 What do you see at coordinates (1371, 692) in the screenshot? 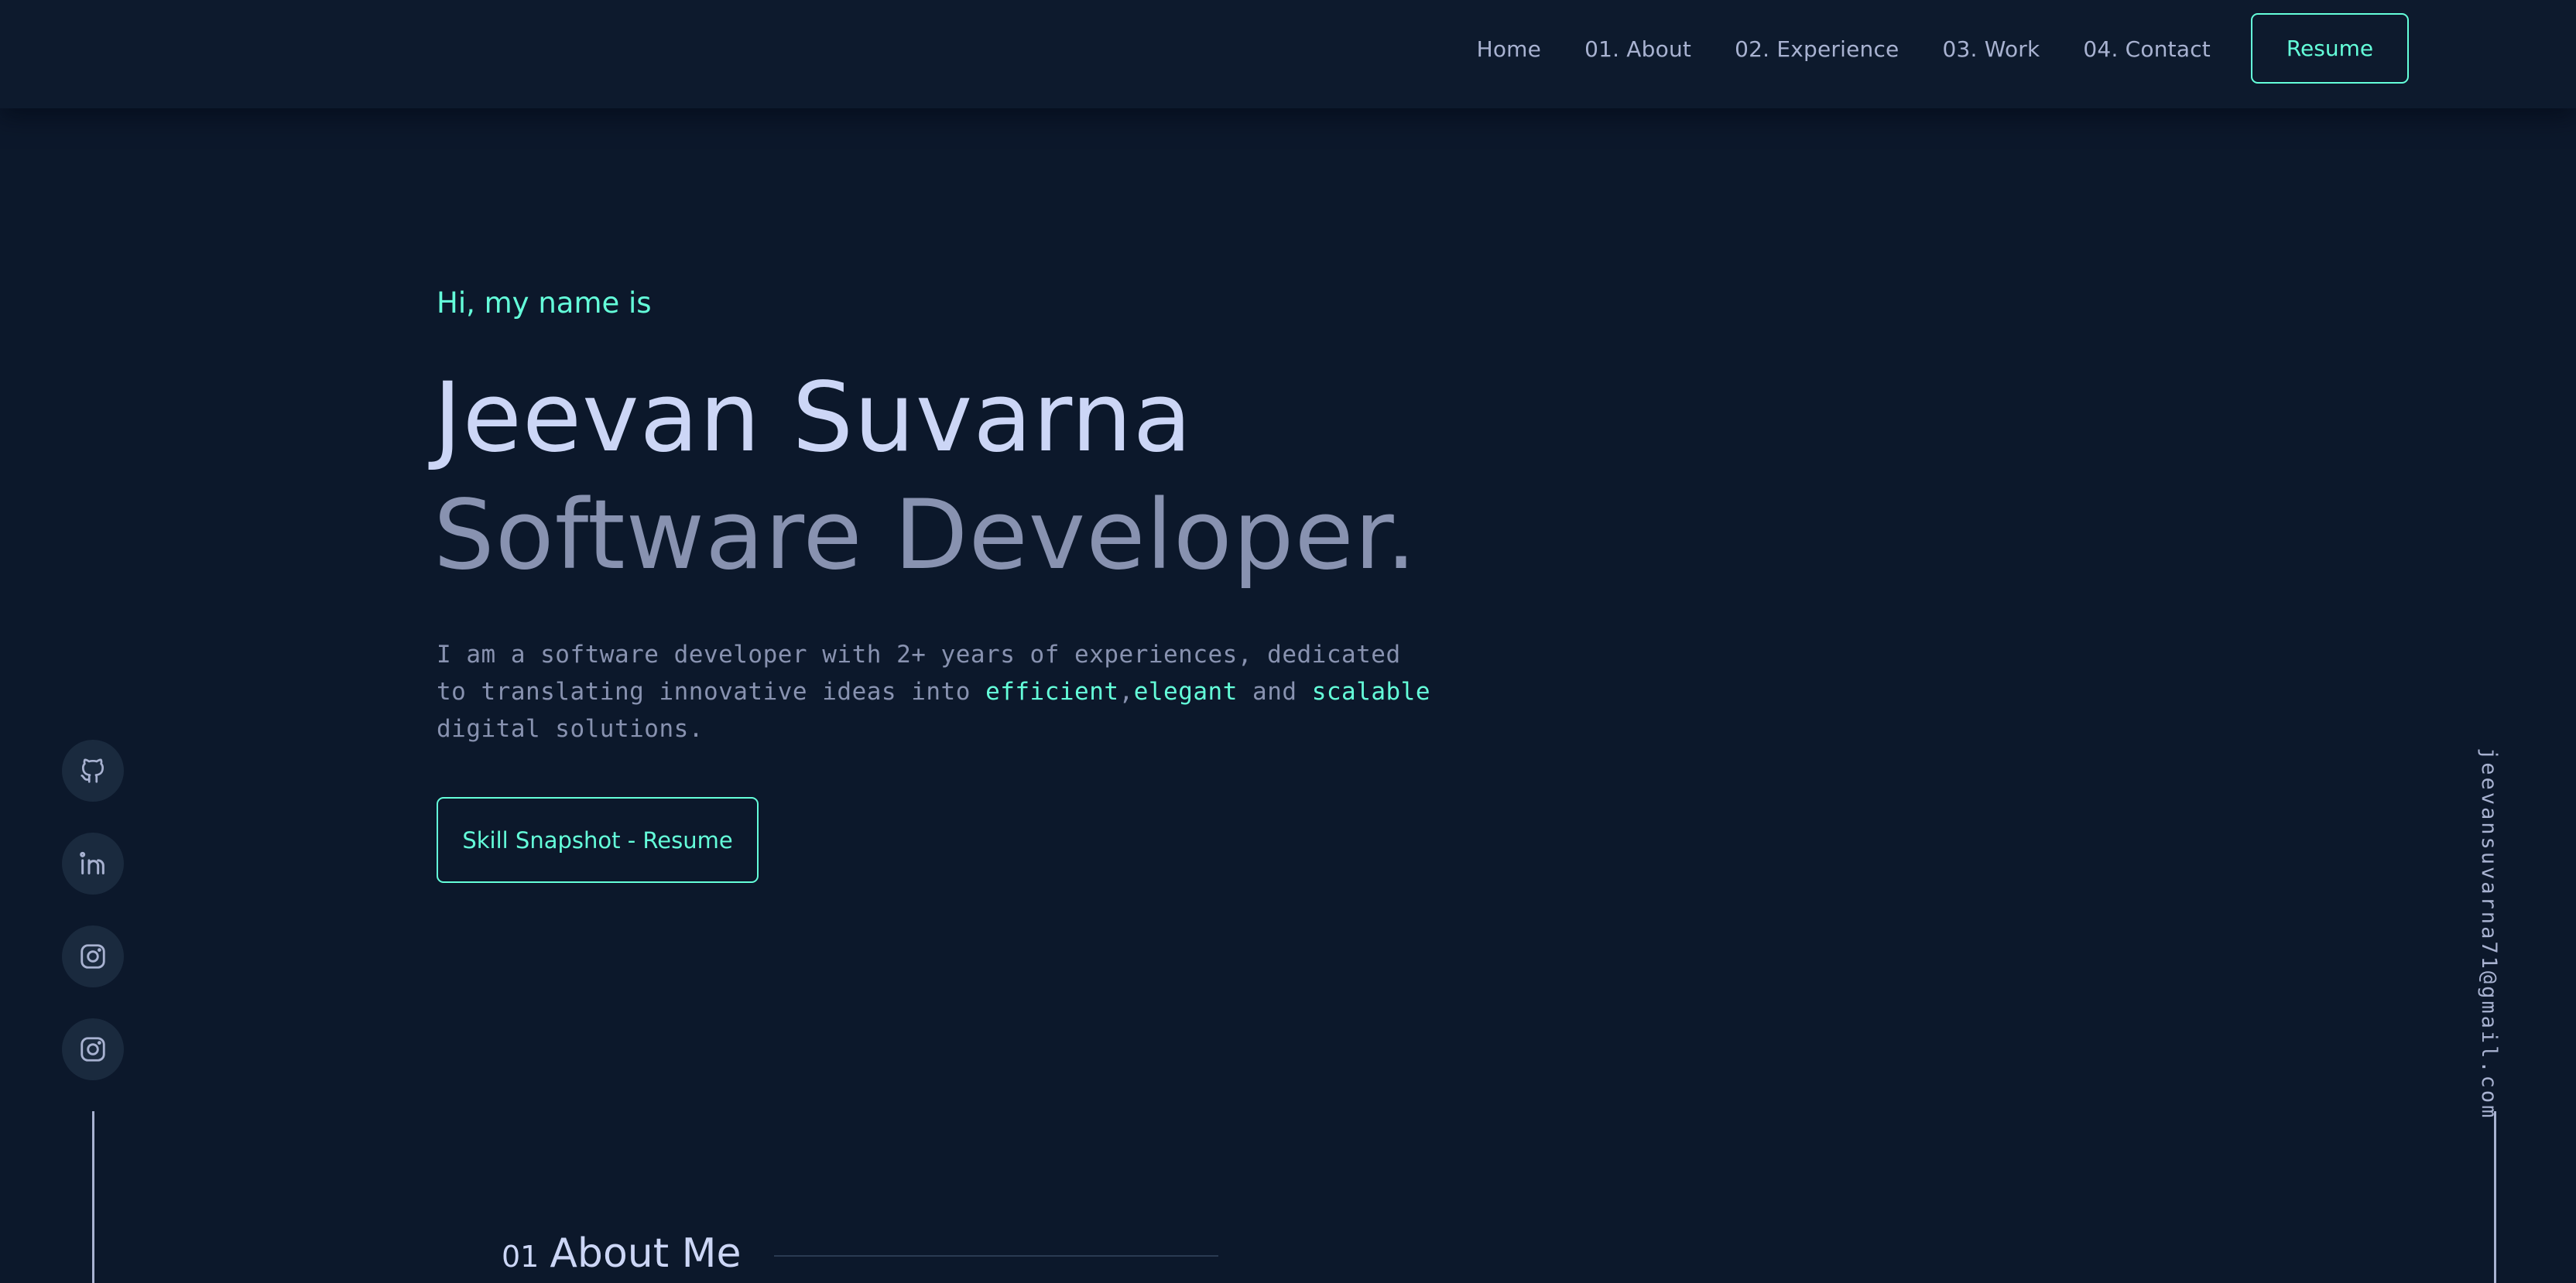
I see `highlight-scalable: scalable` at bounding box center [1371, 692].